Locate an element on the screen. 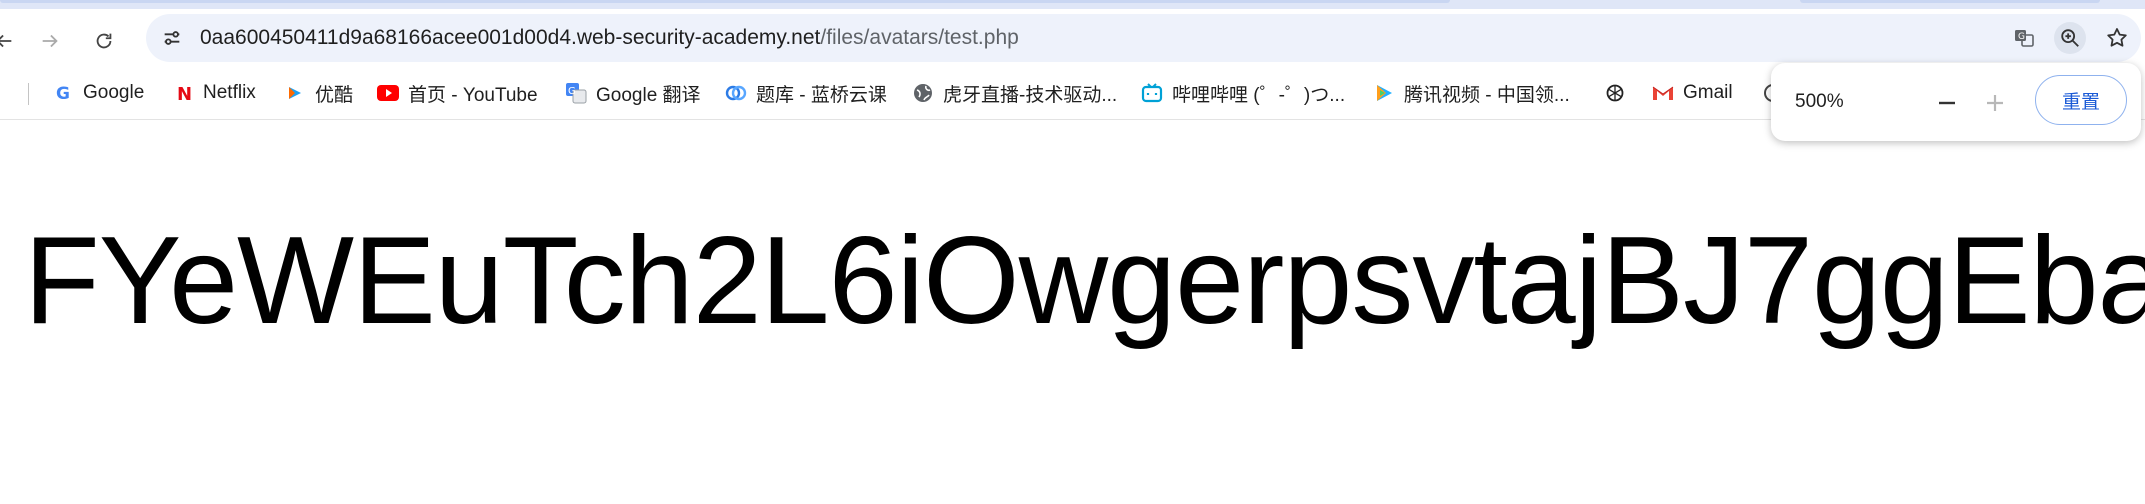 The image size is (2145, 504). reload-button is located at coordinates (104, 41).